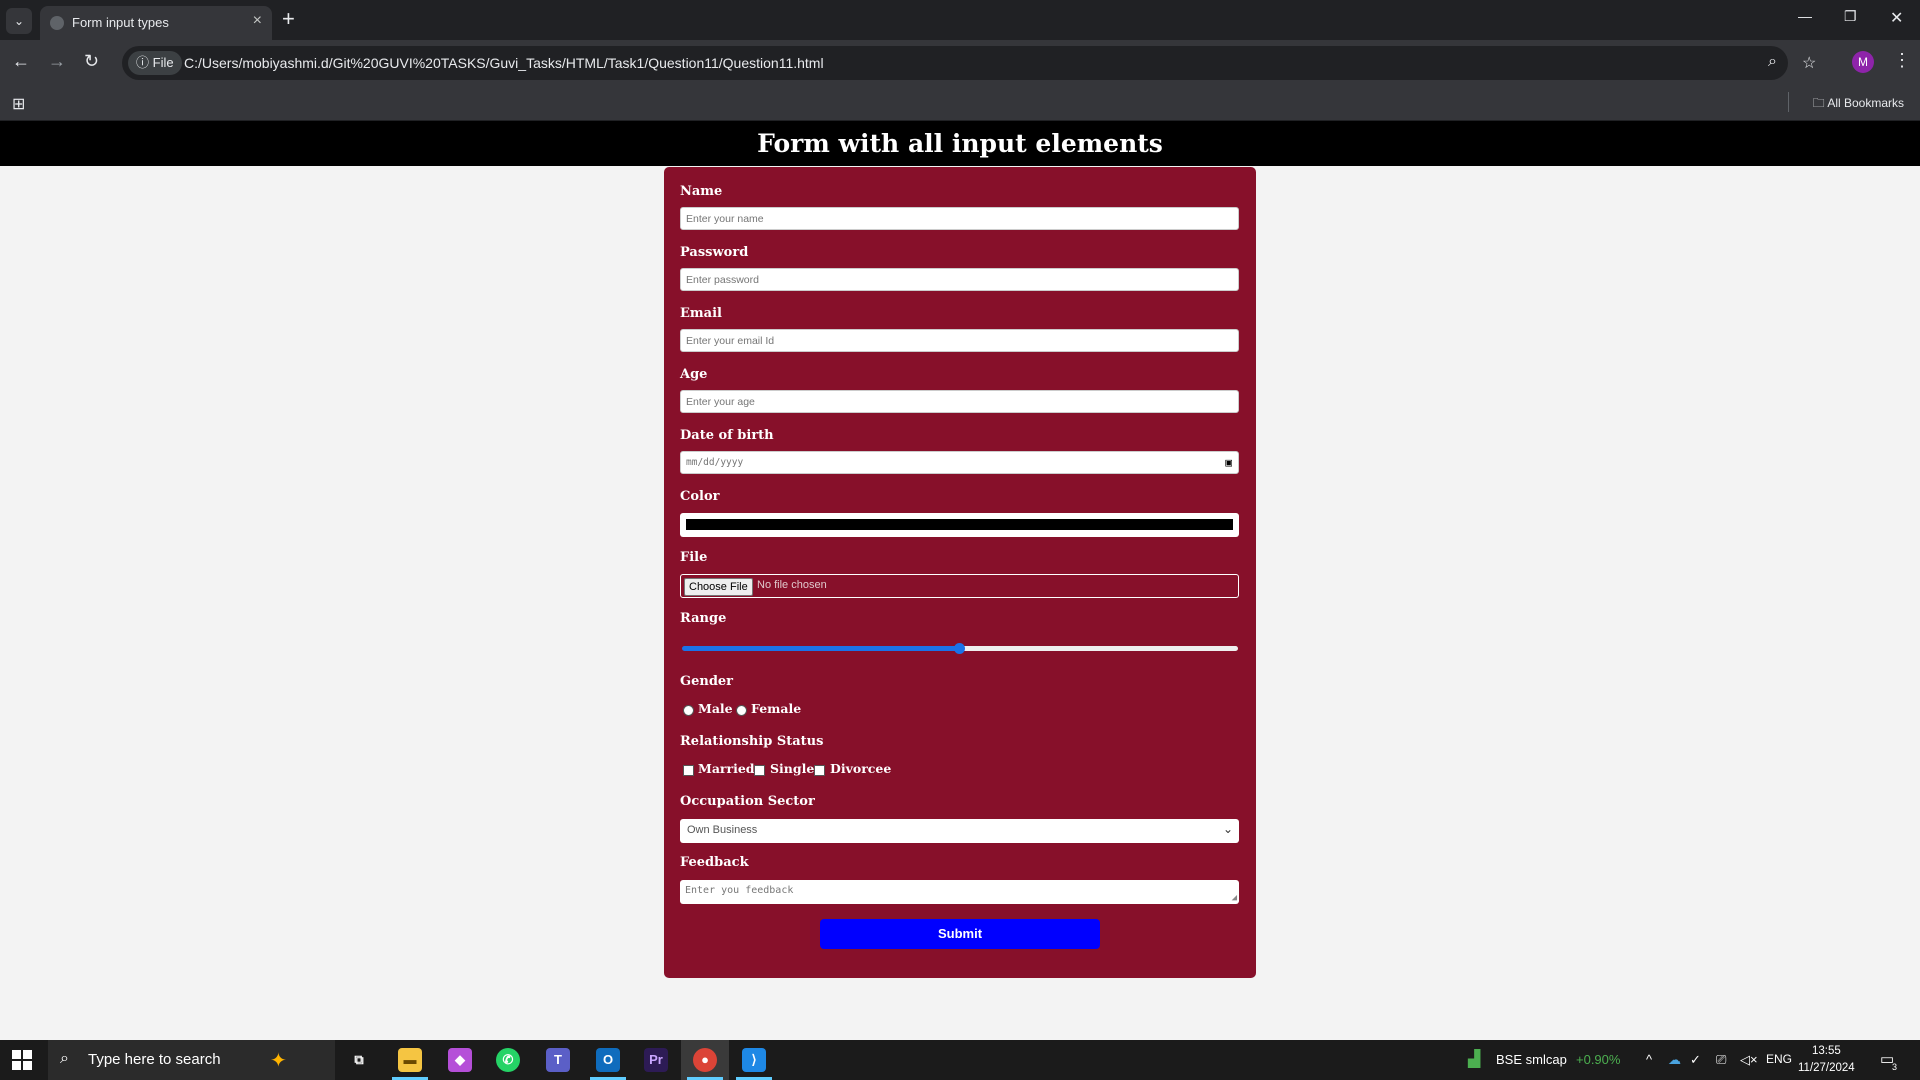  Describe the element at coordinates (705, 1060) in the screenshot. I see `chrome-icon: ●` at that location.